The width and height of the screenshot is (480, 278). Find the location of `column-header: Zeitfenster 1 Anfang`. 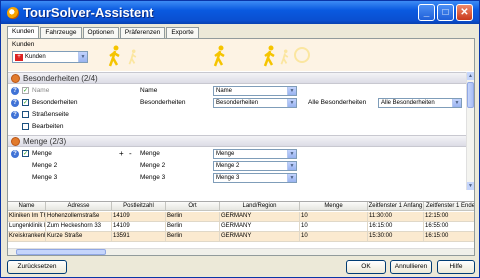

column-header: Zeitfenster 1 Anfang is located at coordinates (396, 206).